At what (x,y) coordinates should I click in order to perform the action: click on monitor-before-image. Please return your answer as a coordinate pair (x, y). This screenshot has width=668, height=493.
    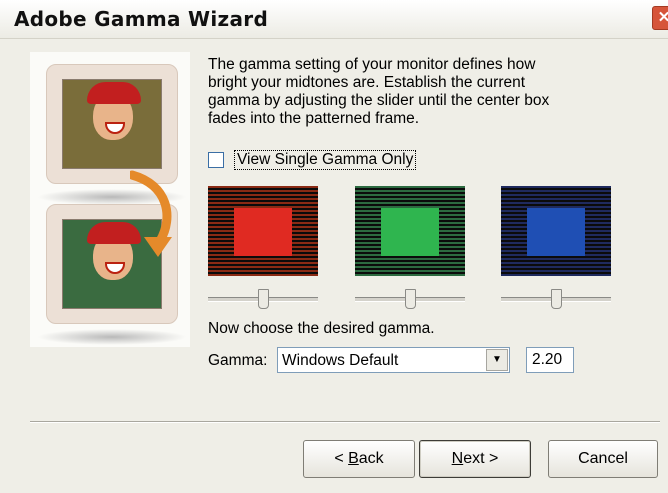
    Looking at the image, I should click on (112, 134).